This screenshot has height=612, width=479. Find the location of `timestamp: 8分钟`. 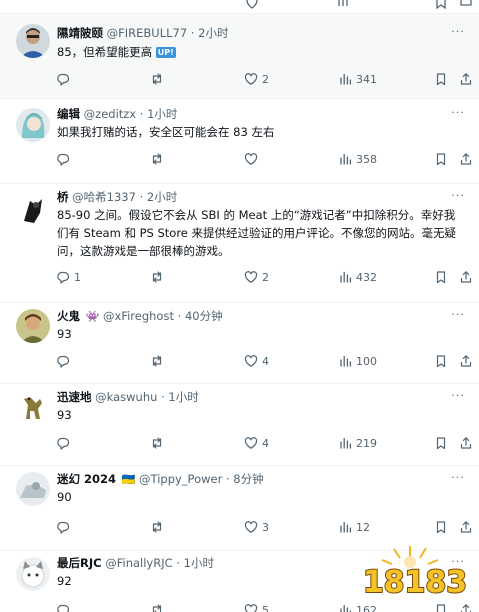

timestamp: 8分钟 is located at coordinates (248, 479).